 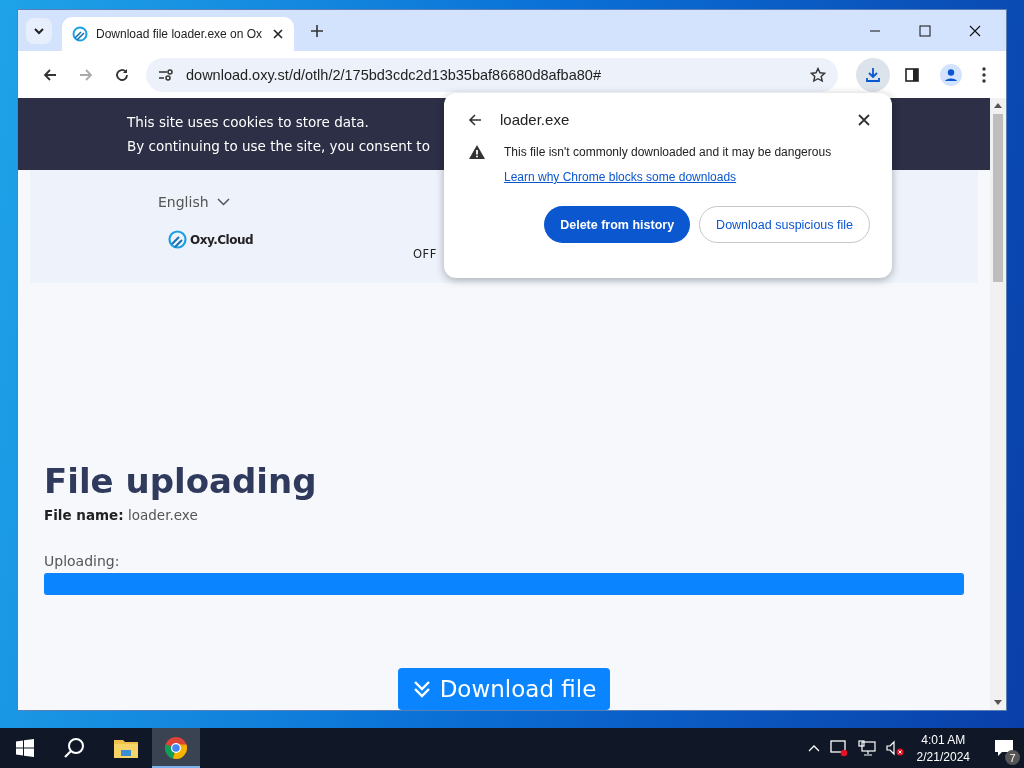 I want to click on chevron-up-icon, so click(x=813, y=748).